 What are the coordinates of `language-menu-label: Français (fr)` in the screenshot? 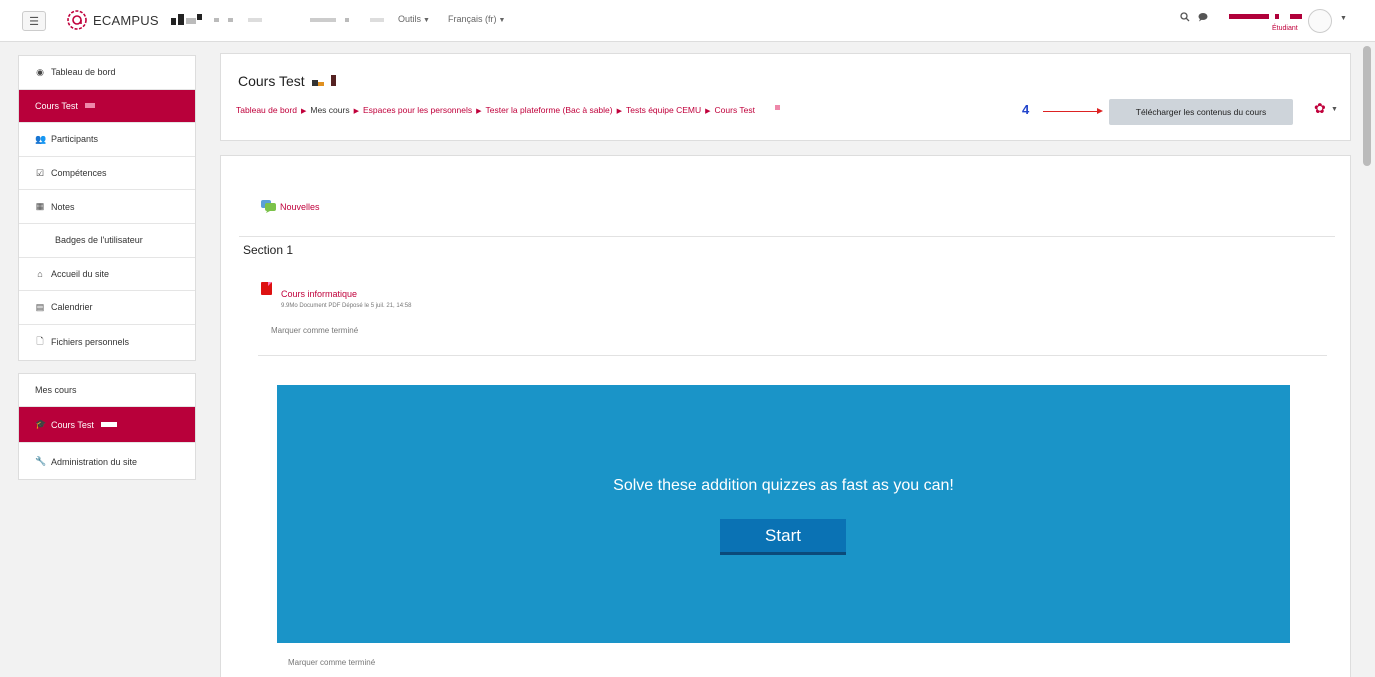 It's located at (472, 19).